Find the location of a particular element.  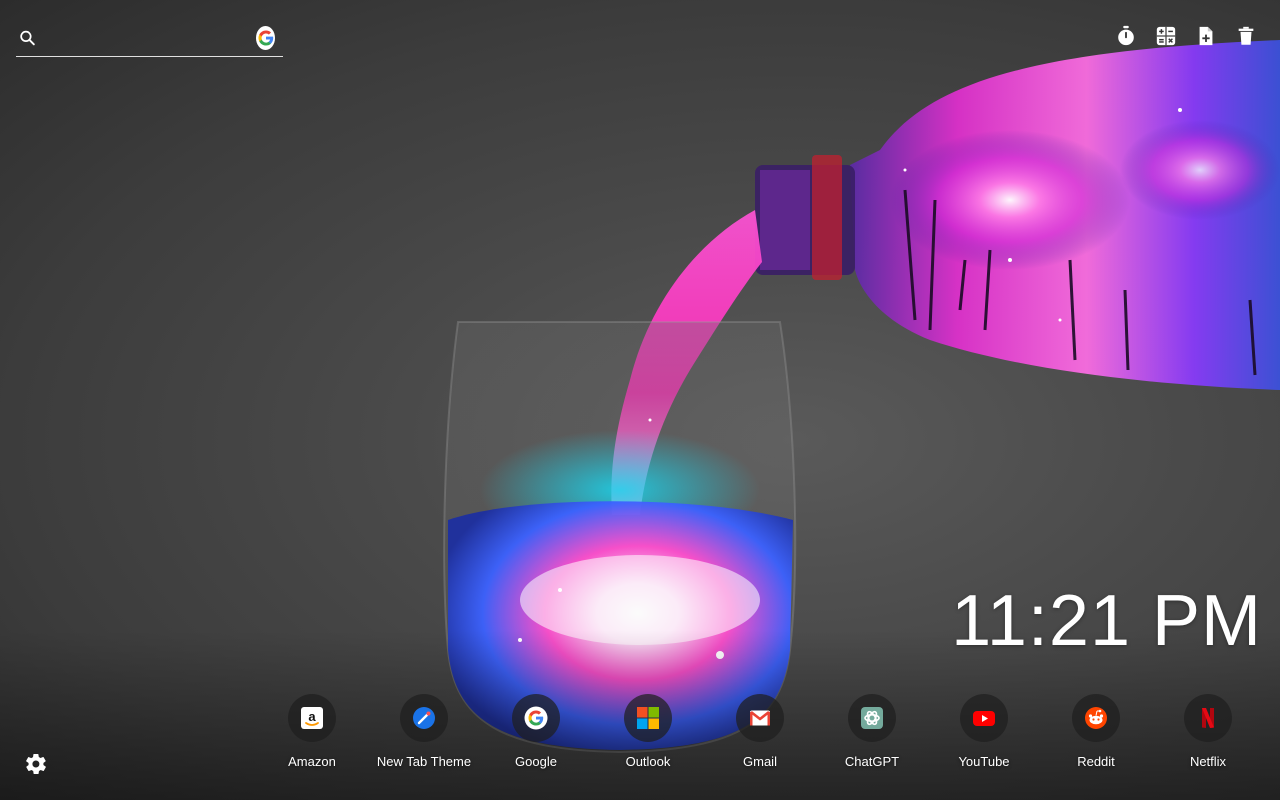

search-icon is located at coordinates (27, 38).